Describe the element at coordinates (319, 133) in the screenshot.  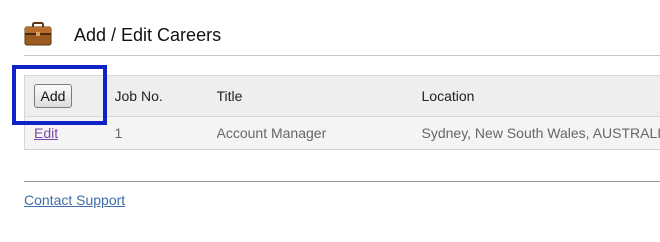
I see `title-cell: Account Manager` at that location.